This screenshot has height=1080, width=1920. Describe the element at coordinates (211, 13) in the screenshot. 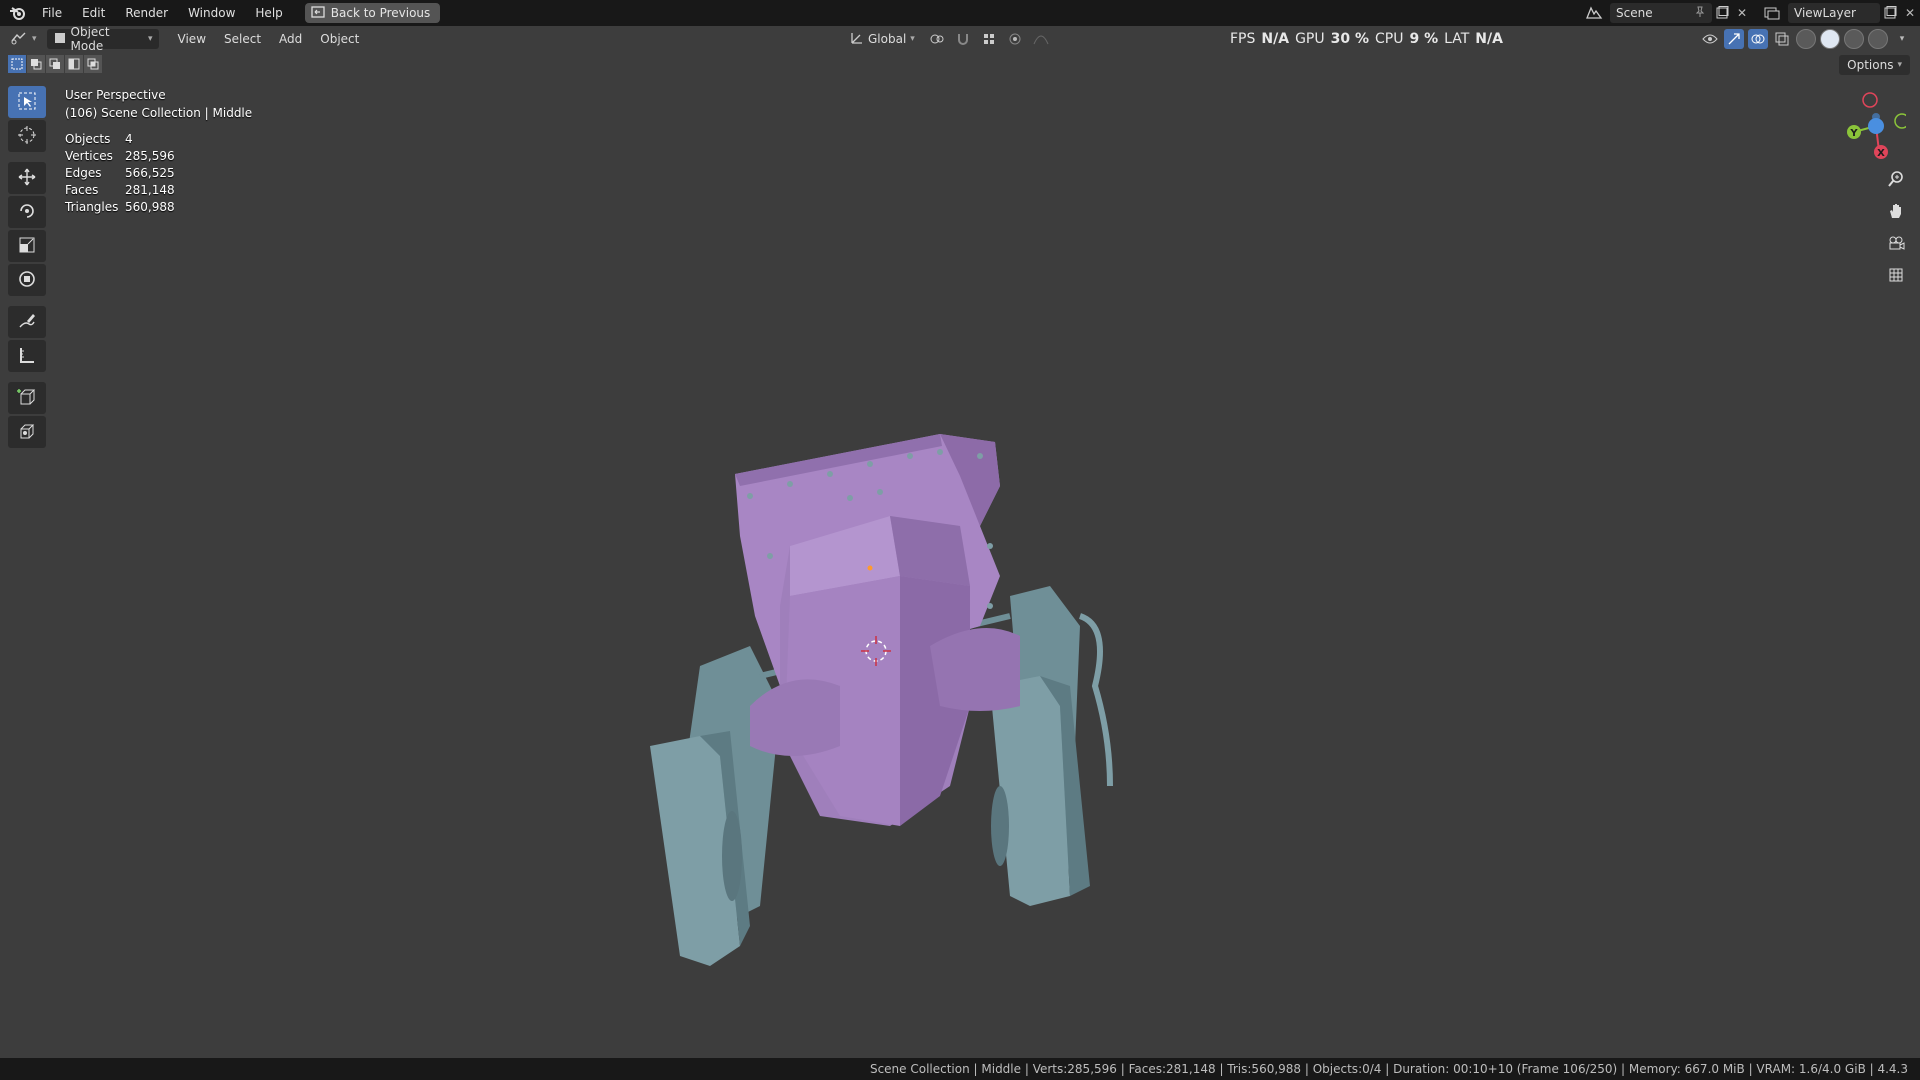

I see `menu-window: Window` at that location.